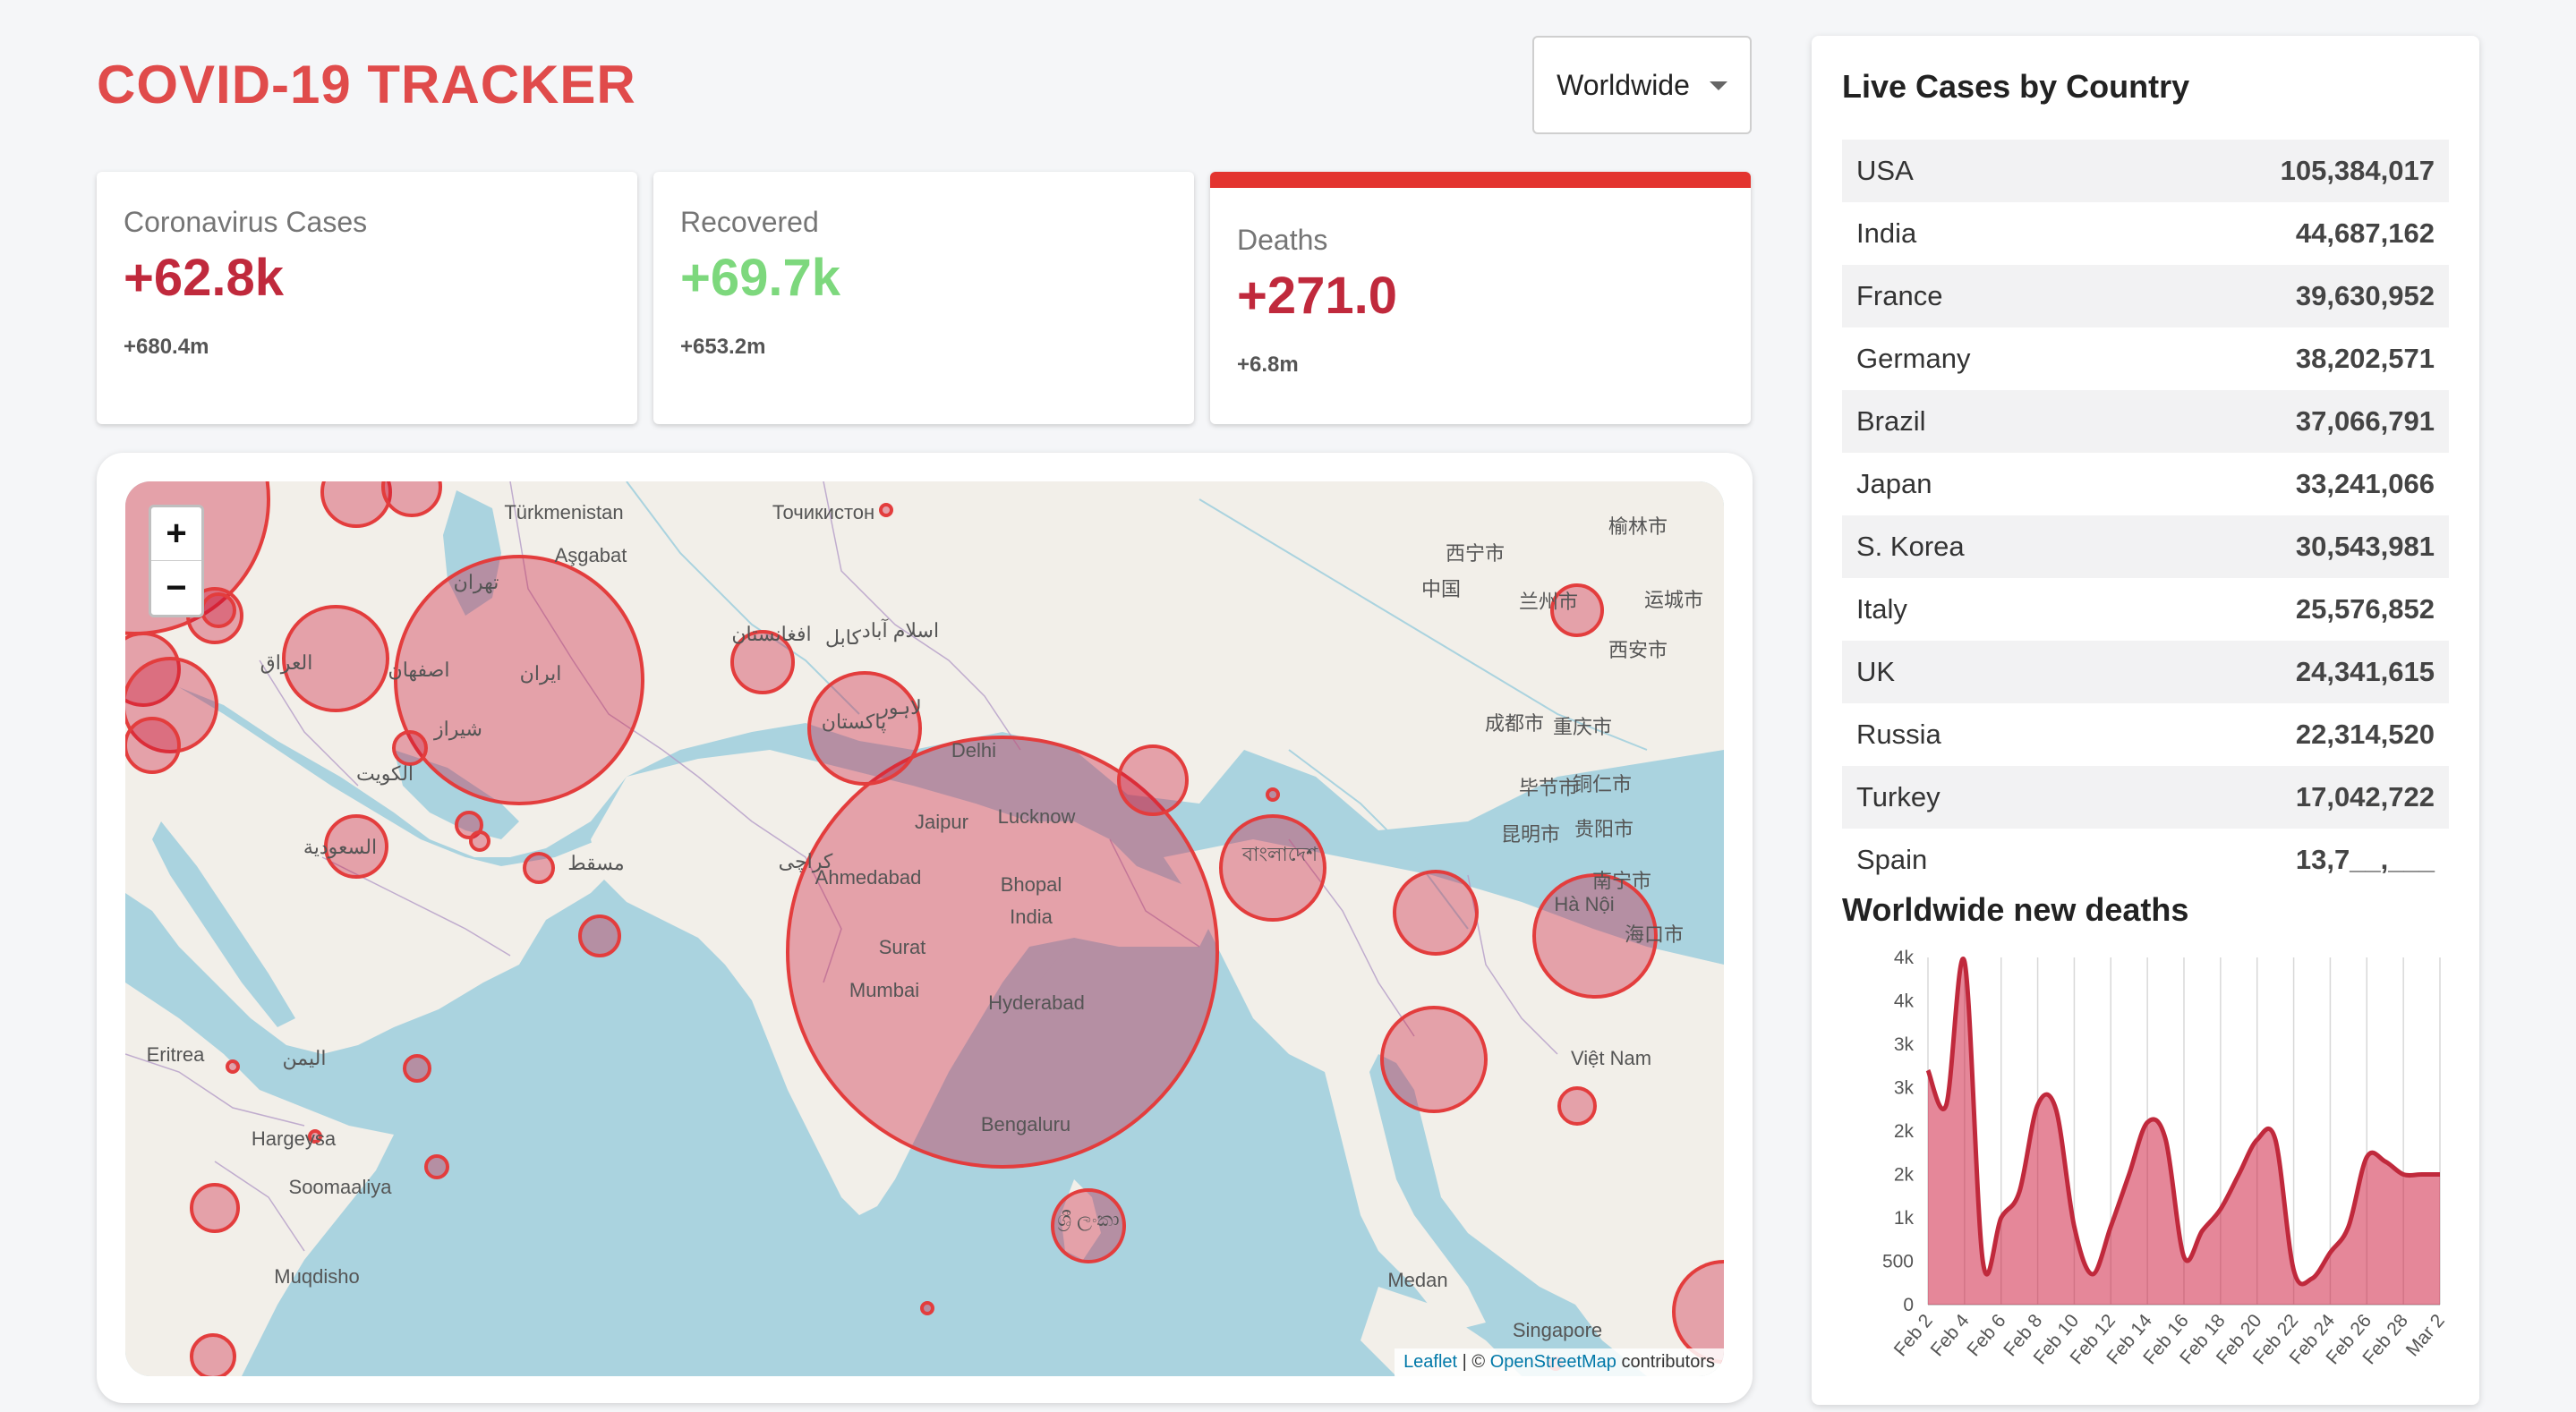  What do you see at coordinates (1986, 1335) in the screenshot?
I see `x-tick-label: Feb 6` at bounding box center [1986, 1335].